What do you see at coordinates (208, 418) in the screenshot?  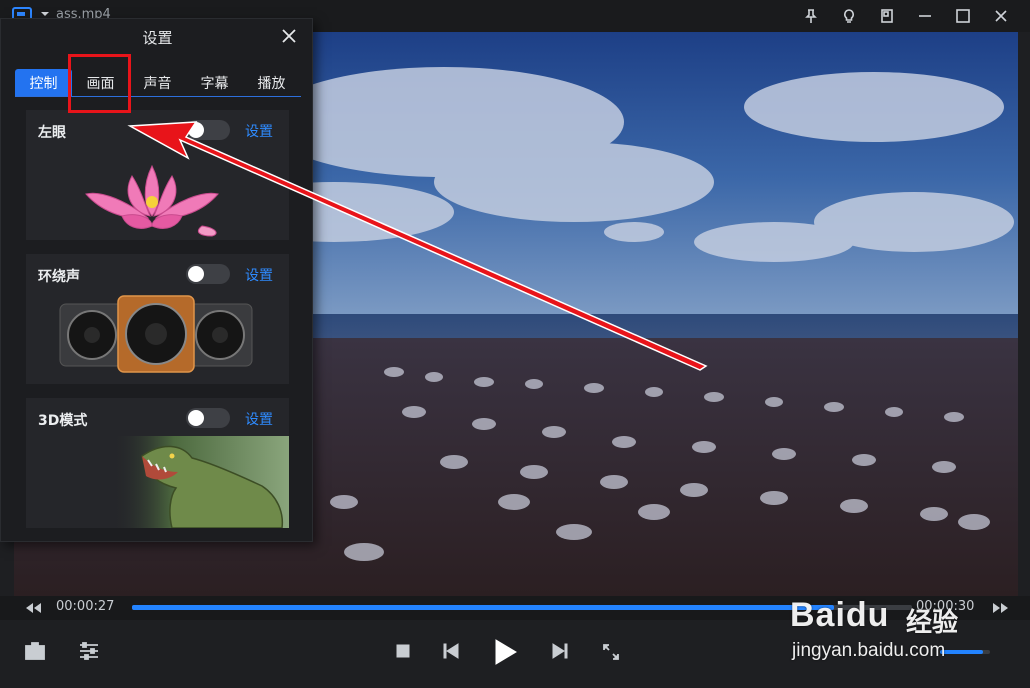 I see `3d-mode-toggle` at bounding box center [208, 418].